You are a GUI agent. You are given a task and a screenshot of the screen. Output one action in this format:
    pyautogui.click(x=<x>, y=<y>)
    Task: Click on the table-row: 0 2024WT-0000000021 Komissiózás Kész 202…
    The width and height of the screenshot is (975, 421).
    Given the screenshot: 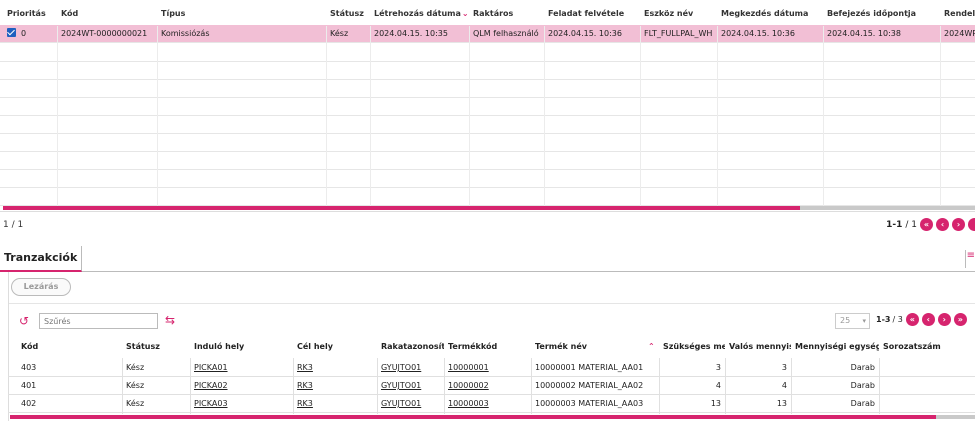 What is the action you would take?
    pyautogui.click(x=487, y=34)
    